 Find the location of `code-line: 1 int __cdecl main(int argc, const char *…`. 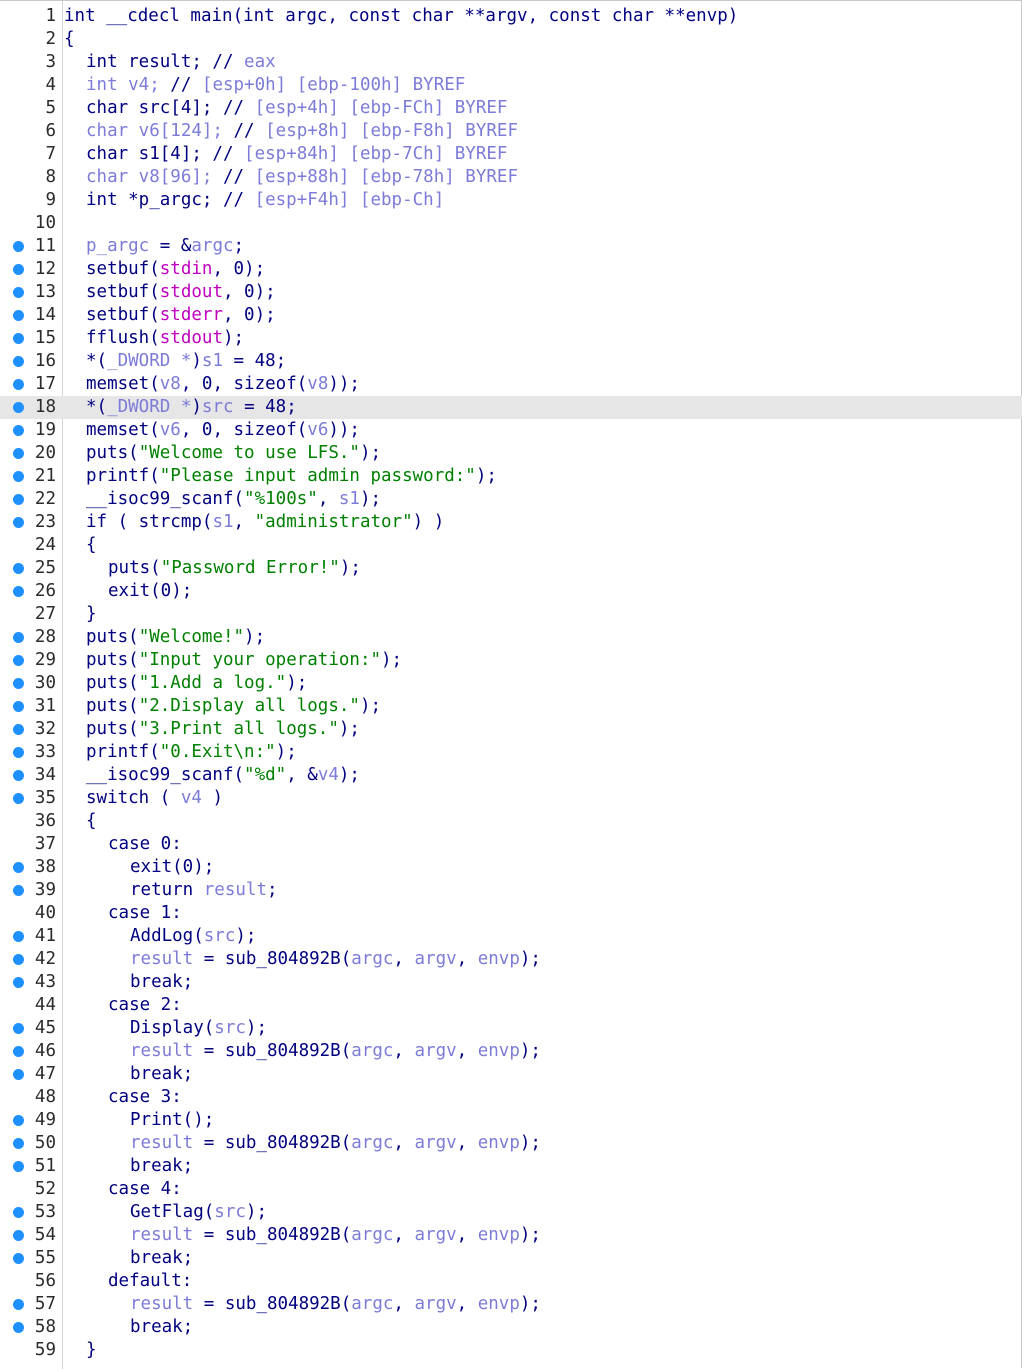

code-line: 1 int __cdecl main(int argc, const char *… is located at coordinates (511, 16).